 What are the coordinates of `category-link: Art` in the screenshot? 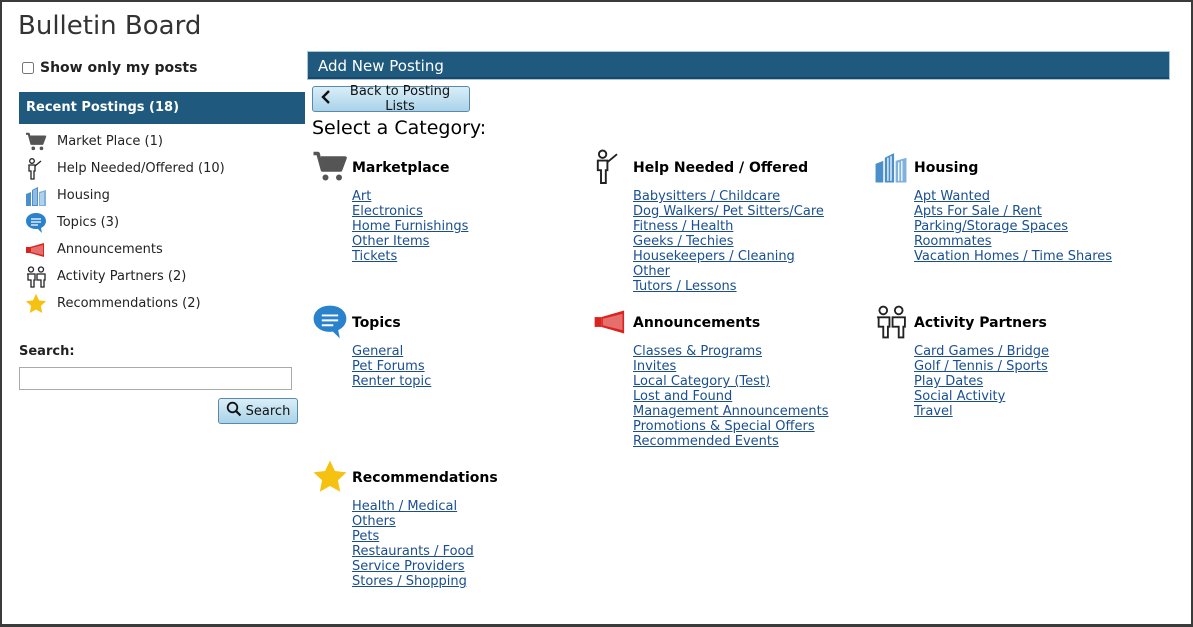 It's located at (467, 196).